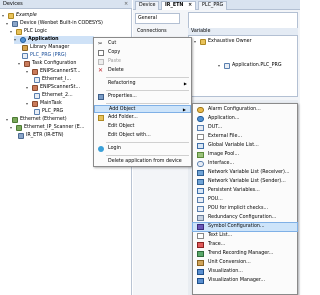 This screenshot has width=320, height=295. I want to click on tab-device: Device, so click(147, 5).